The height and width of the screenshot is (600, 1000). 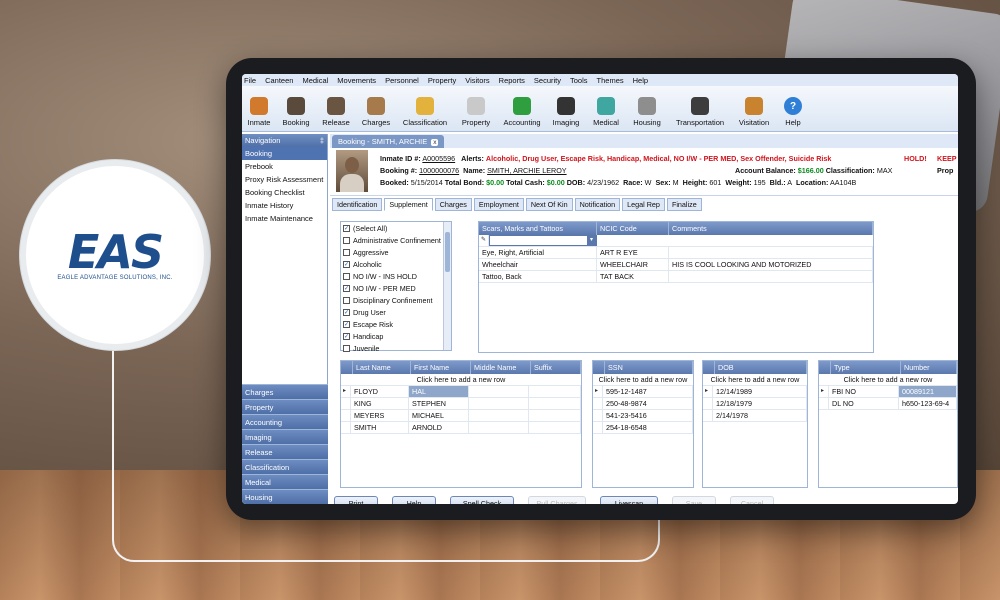 I want to click on table-row: ▸ FLOYD HAL, so click(x=461, y=392).